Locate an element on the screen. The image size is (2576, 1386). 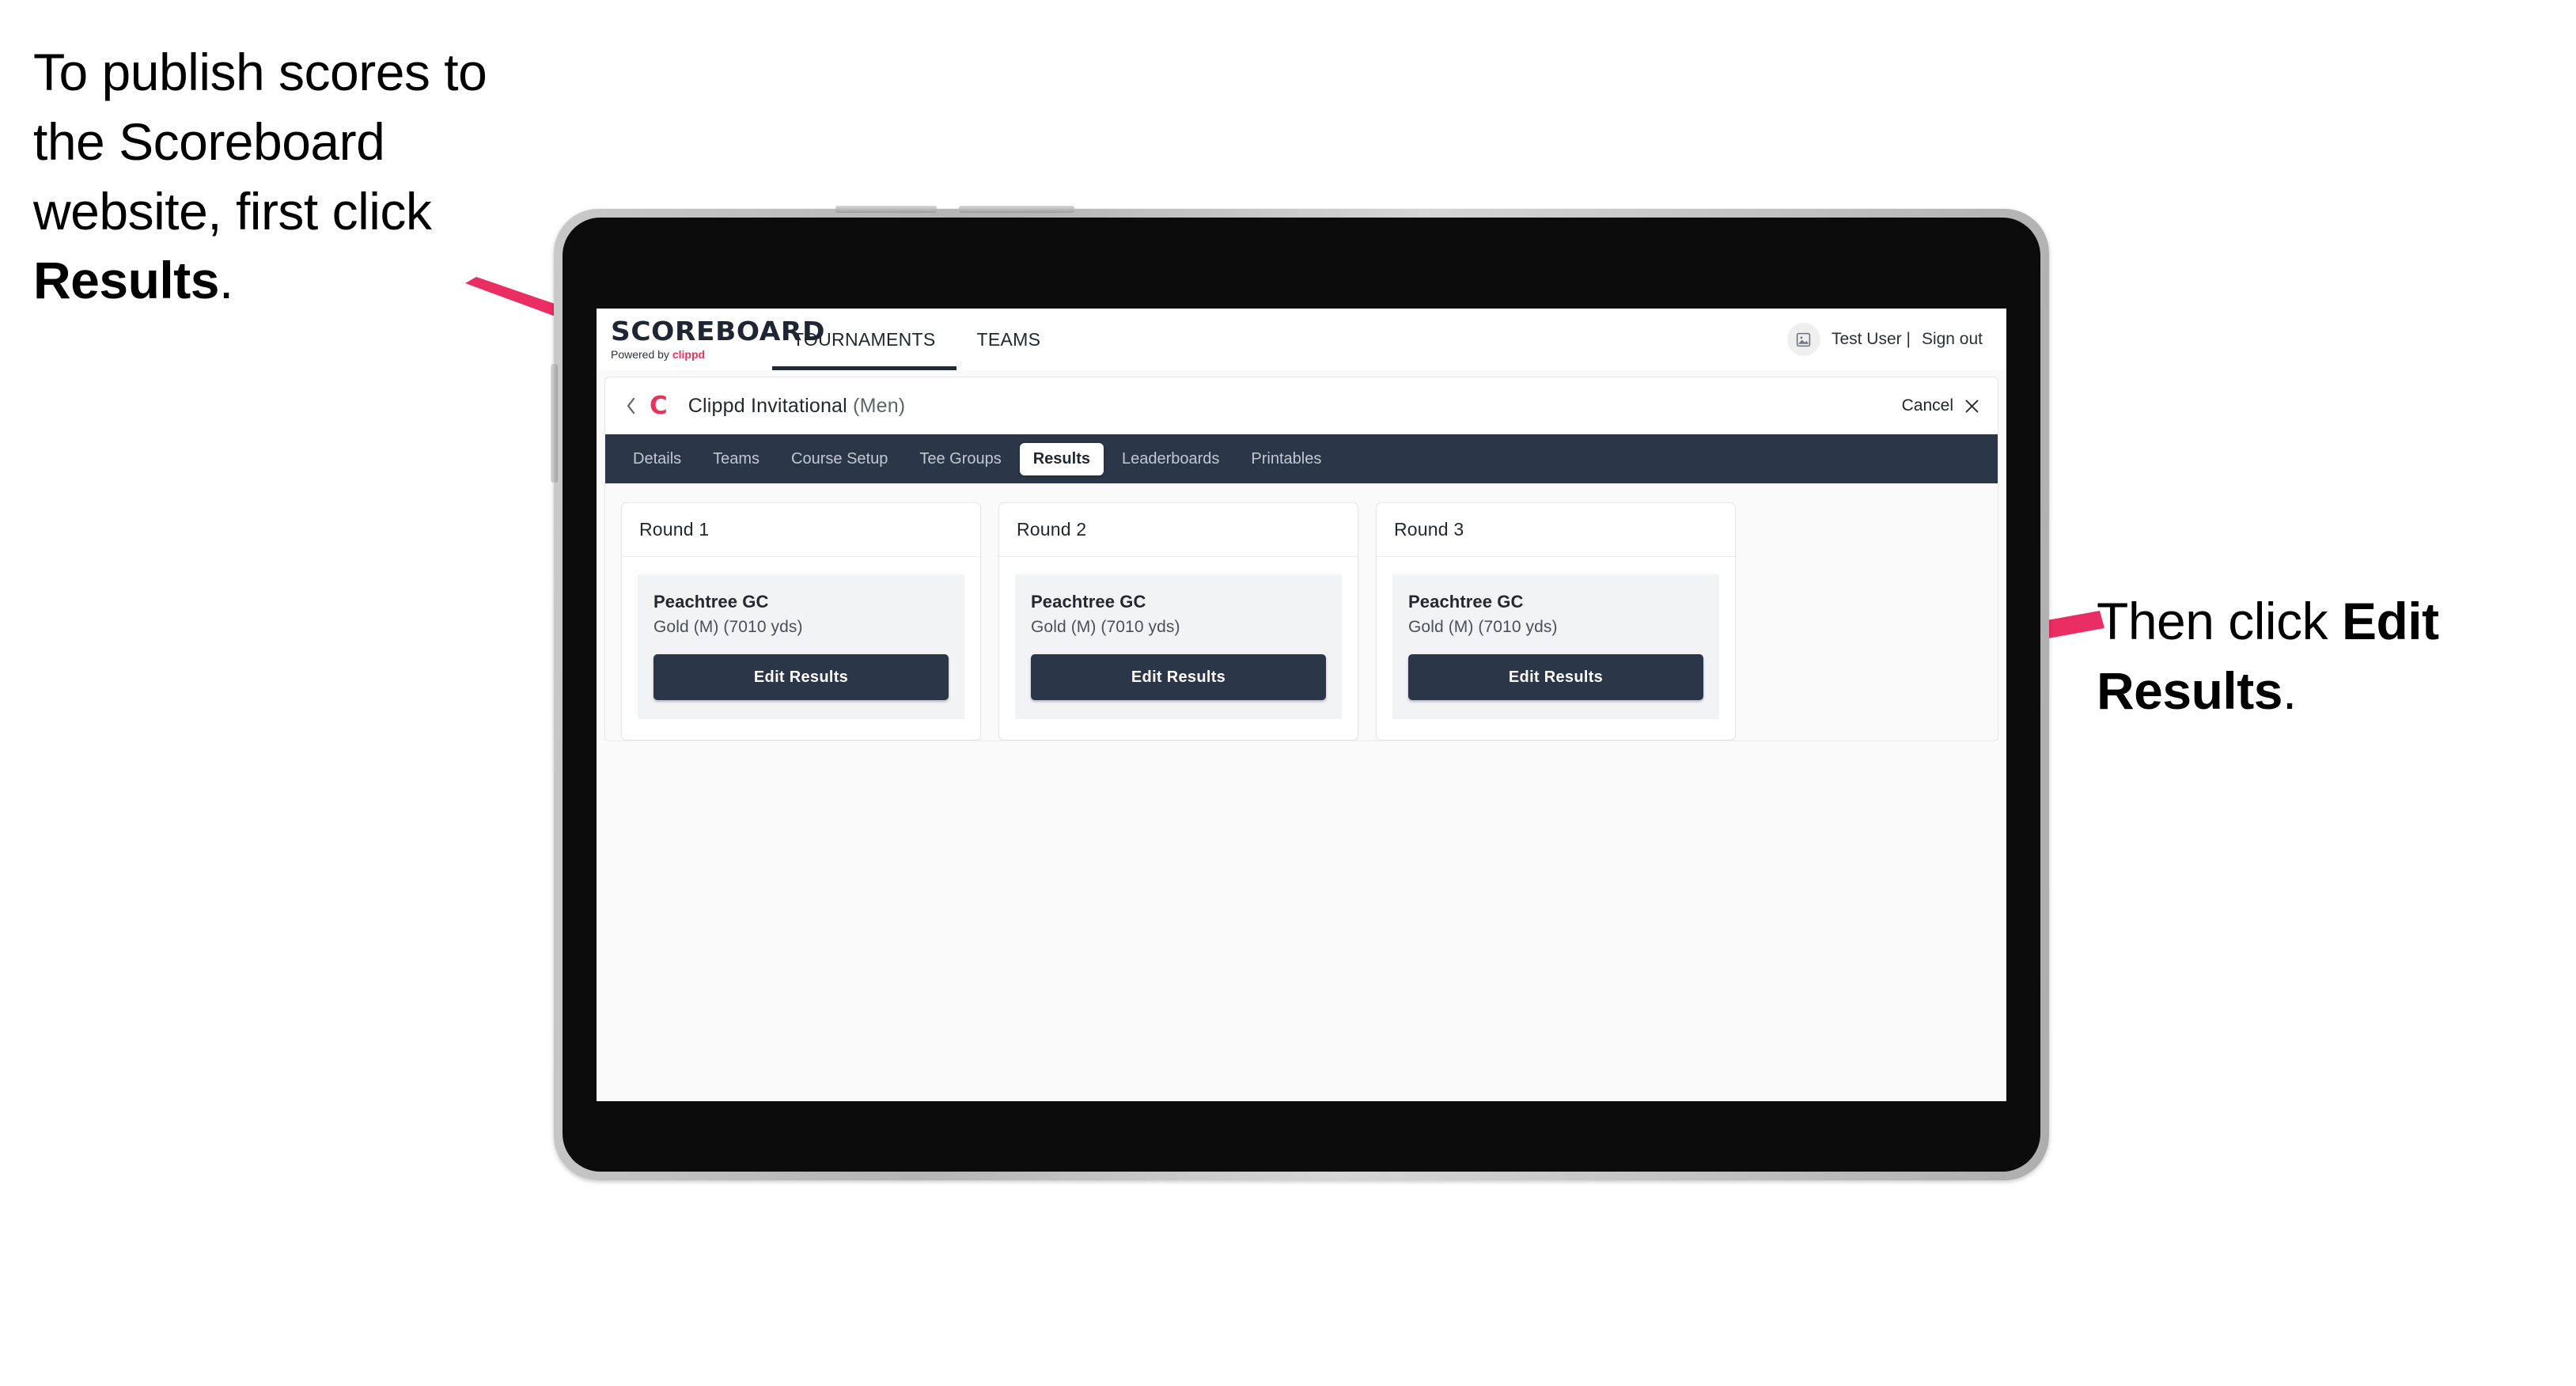
round-card-header: Round 2 is located at coordinates (1178, 530).